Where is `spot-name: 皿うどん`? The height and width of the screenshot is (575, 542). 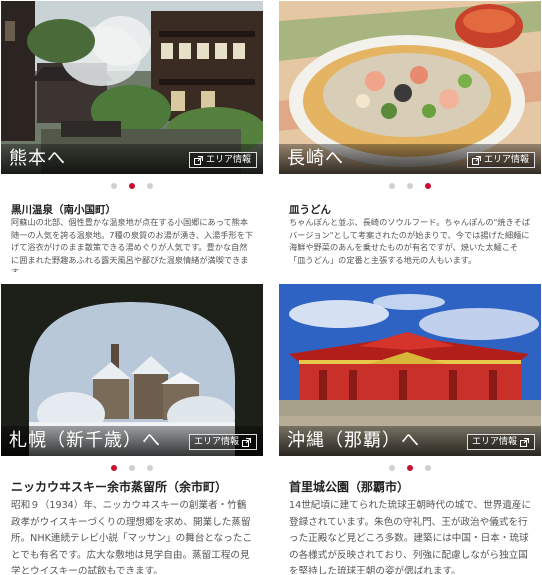
spot-name: 皿うどん is located at coordinates (310, 210).